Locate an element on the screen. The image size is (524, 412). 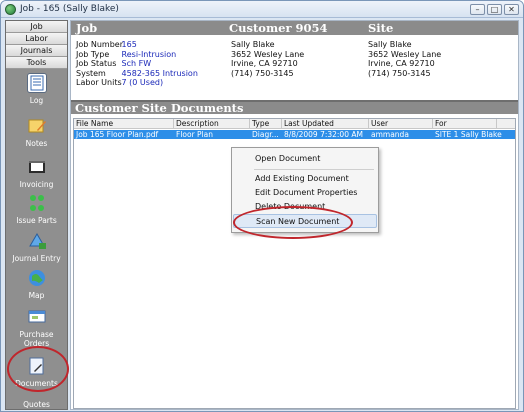
sidebar-item-documents: Documents is located at coordinates (36, 375).